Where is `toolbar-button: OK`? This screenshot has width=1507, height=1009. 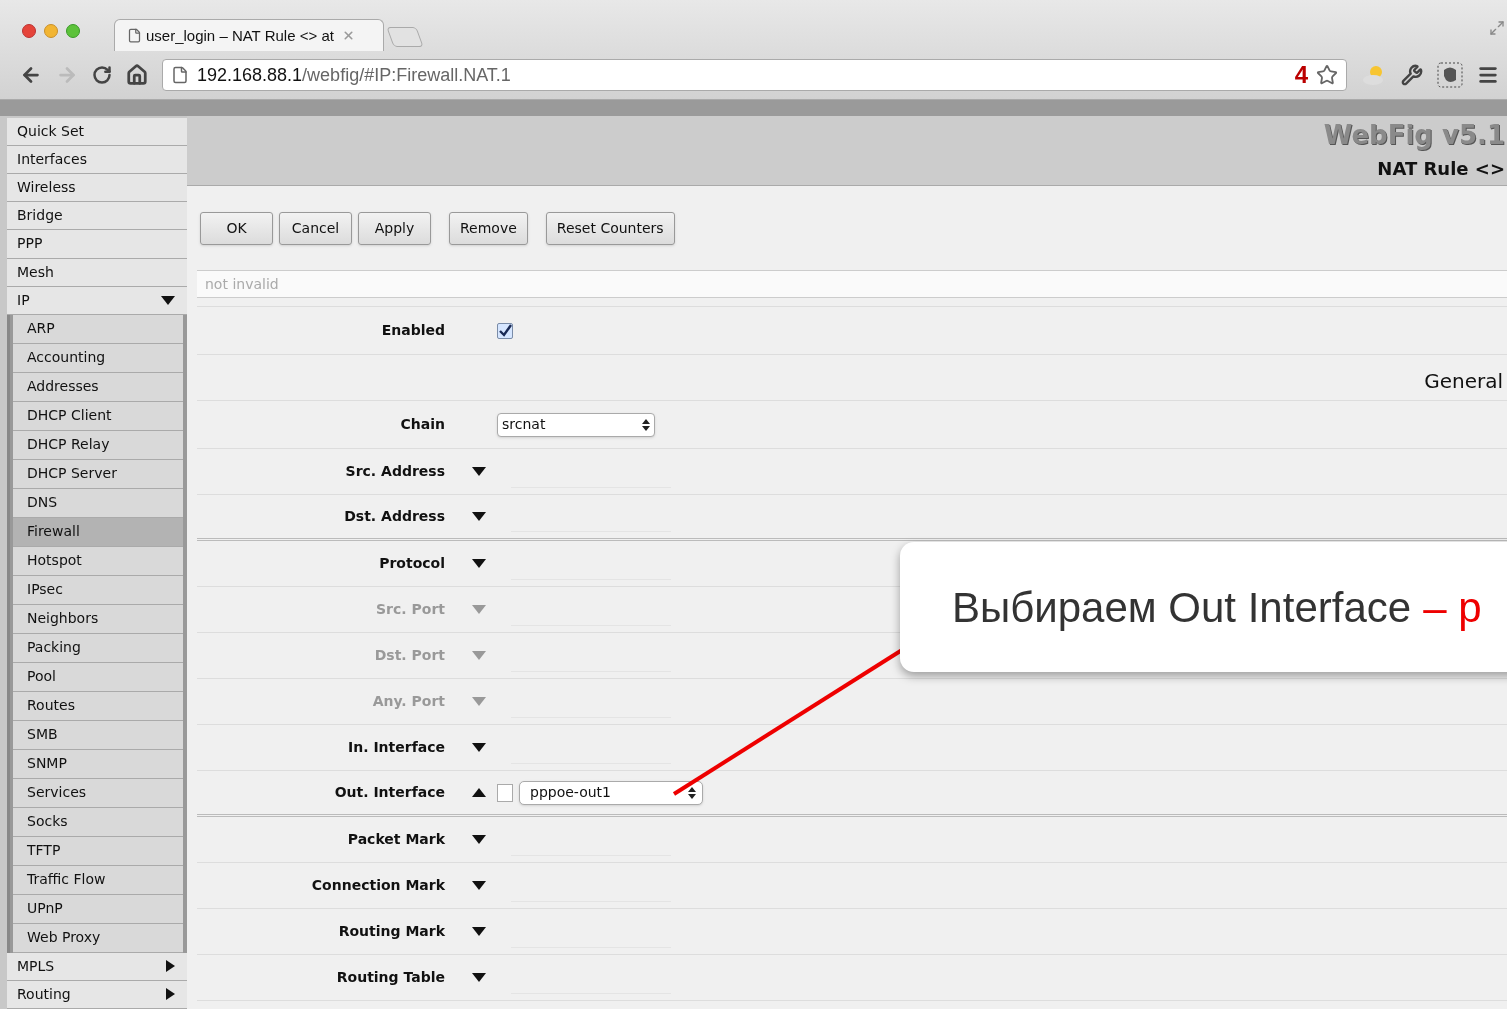 toolbar-button: OK is located at coordinates (236, 228).